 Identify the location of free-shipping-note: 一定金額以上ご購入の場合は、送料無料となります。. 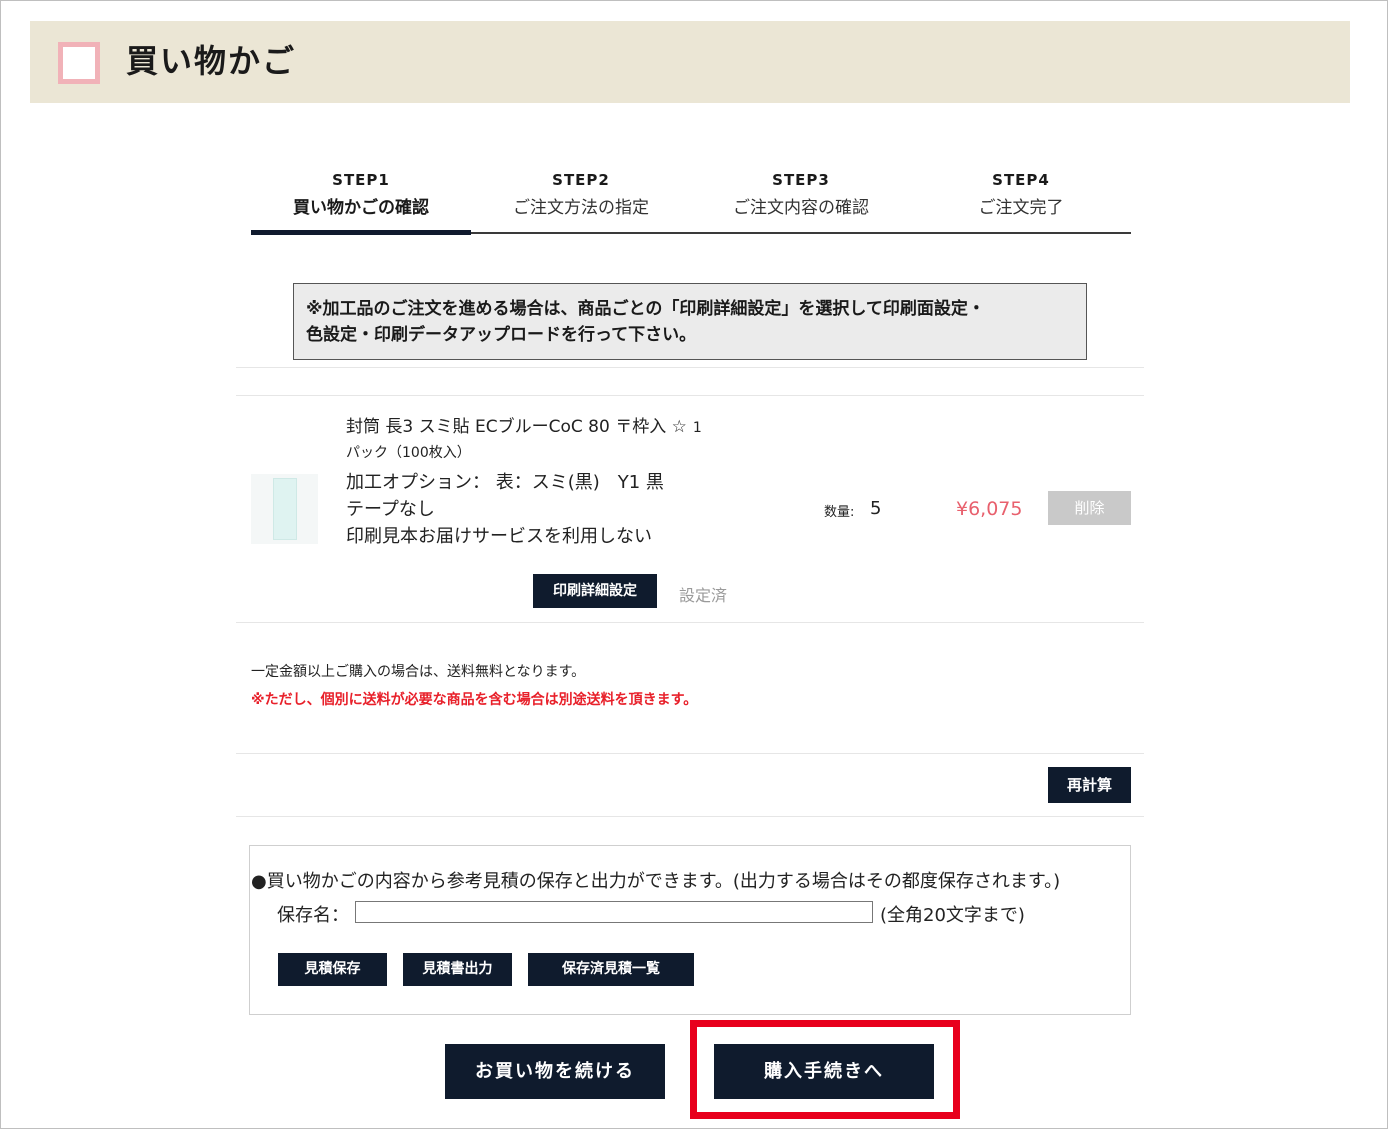
(418, 672).